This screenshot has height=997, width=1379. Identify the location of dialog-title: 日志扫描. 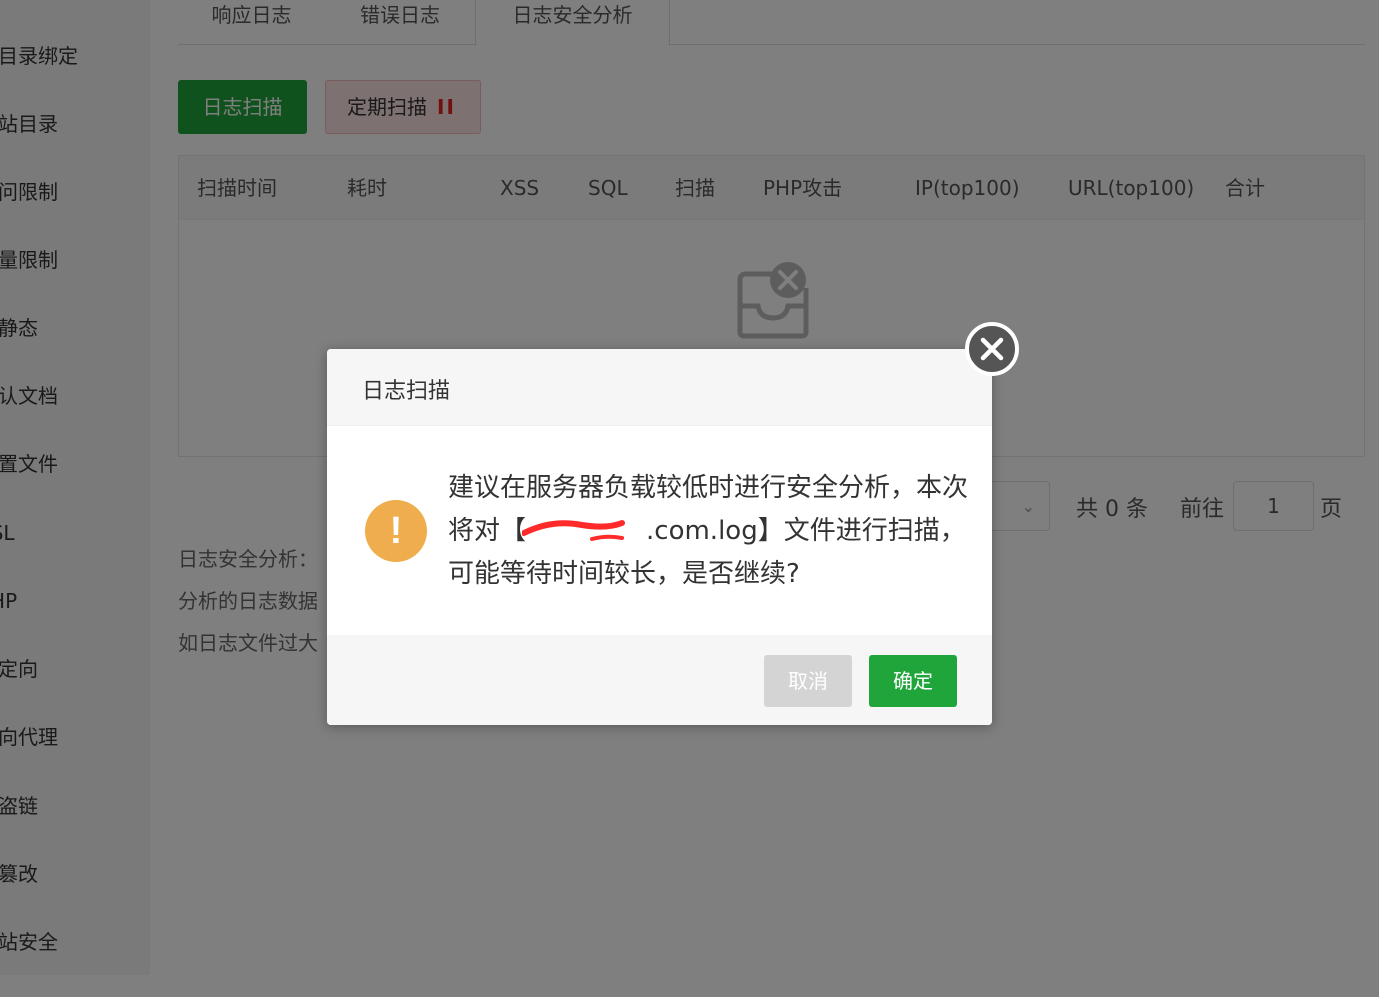
(406, 391).